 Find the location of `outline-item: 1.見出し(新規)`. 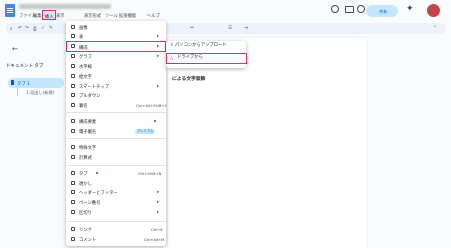

outline-item: 1.見出し(新規) is located at coordinates (40, 93).